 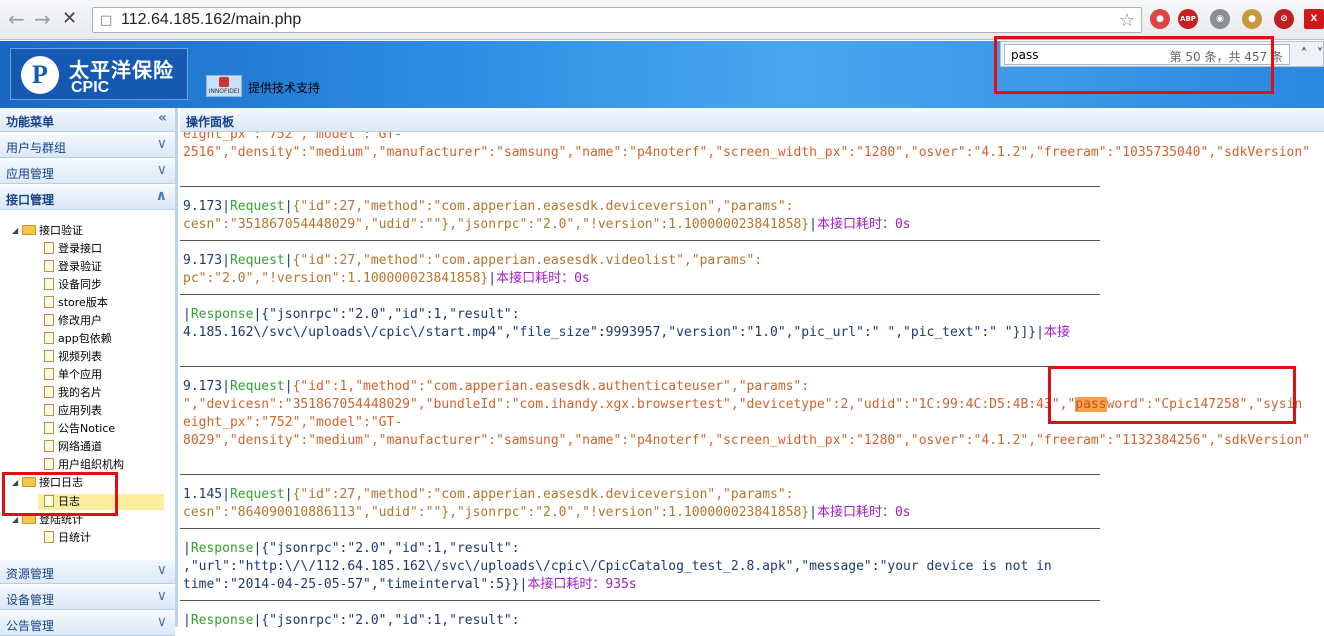 What do you see at coordinates (1284, 19) in the screenshot?
I see `blocker-icon: ⊘` at bounding box center [1284, 19].